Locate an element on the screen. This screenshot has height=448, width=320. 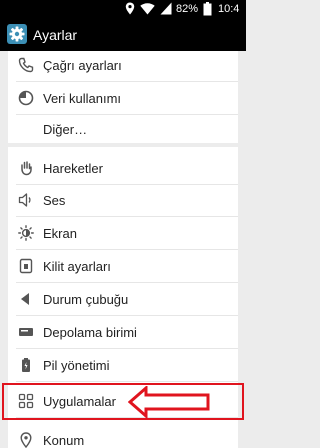
settings-item-lock-settings: Kilit ayarları is located at coordinates (123, 266).